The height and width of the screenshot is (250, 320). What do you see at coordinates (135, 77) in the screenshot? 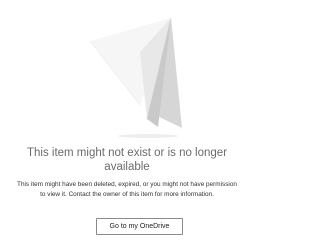
I see `paper-plane-icon` at bounding box center [135, 77].